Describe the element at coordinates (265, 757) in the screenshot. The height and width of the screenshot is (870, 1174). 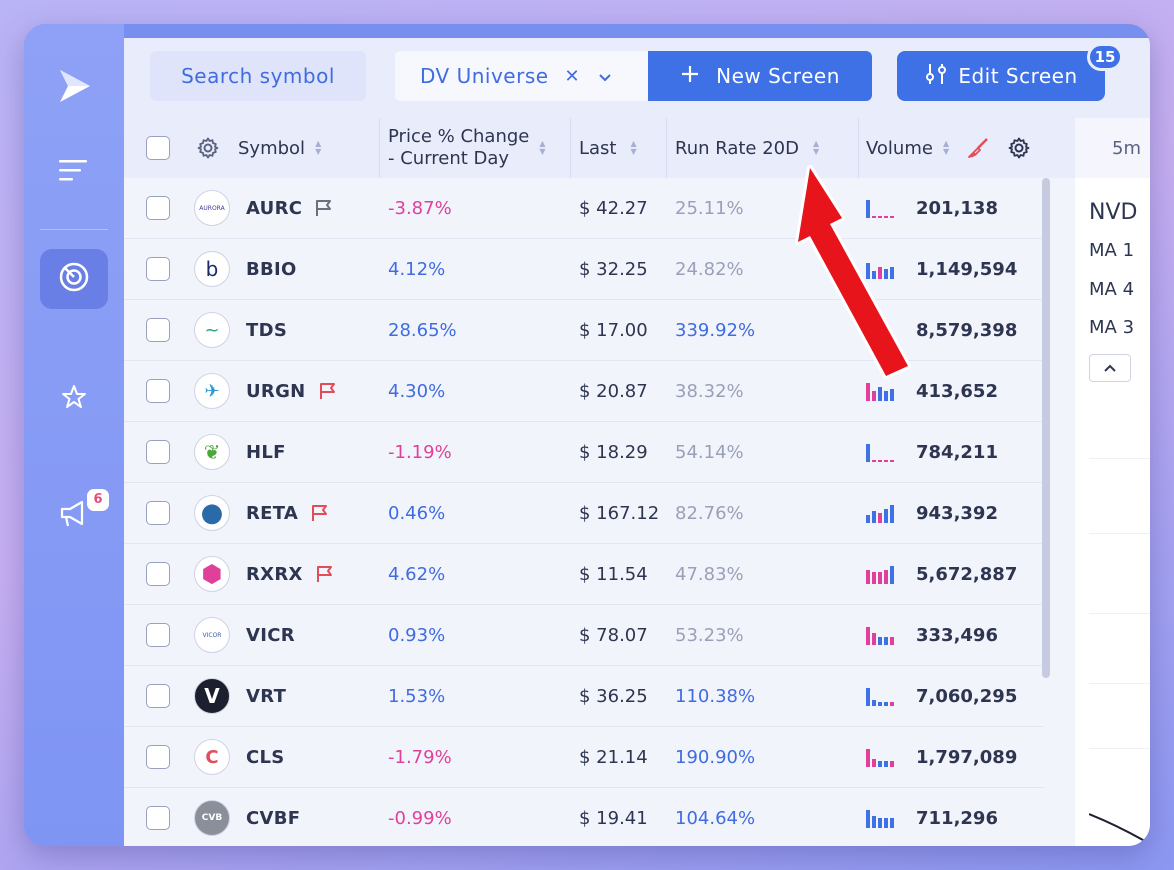
I see `symbol-cell: CLS` at that location.